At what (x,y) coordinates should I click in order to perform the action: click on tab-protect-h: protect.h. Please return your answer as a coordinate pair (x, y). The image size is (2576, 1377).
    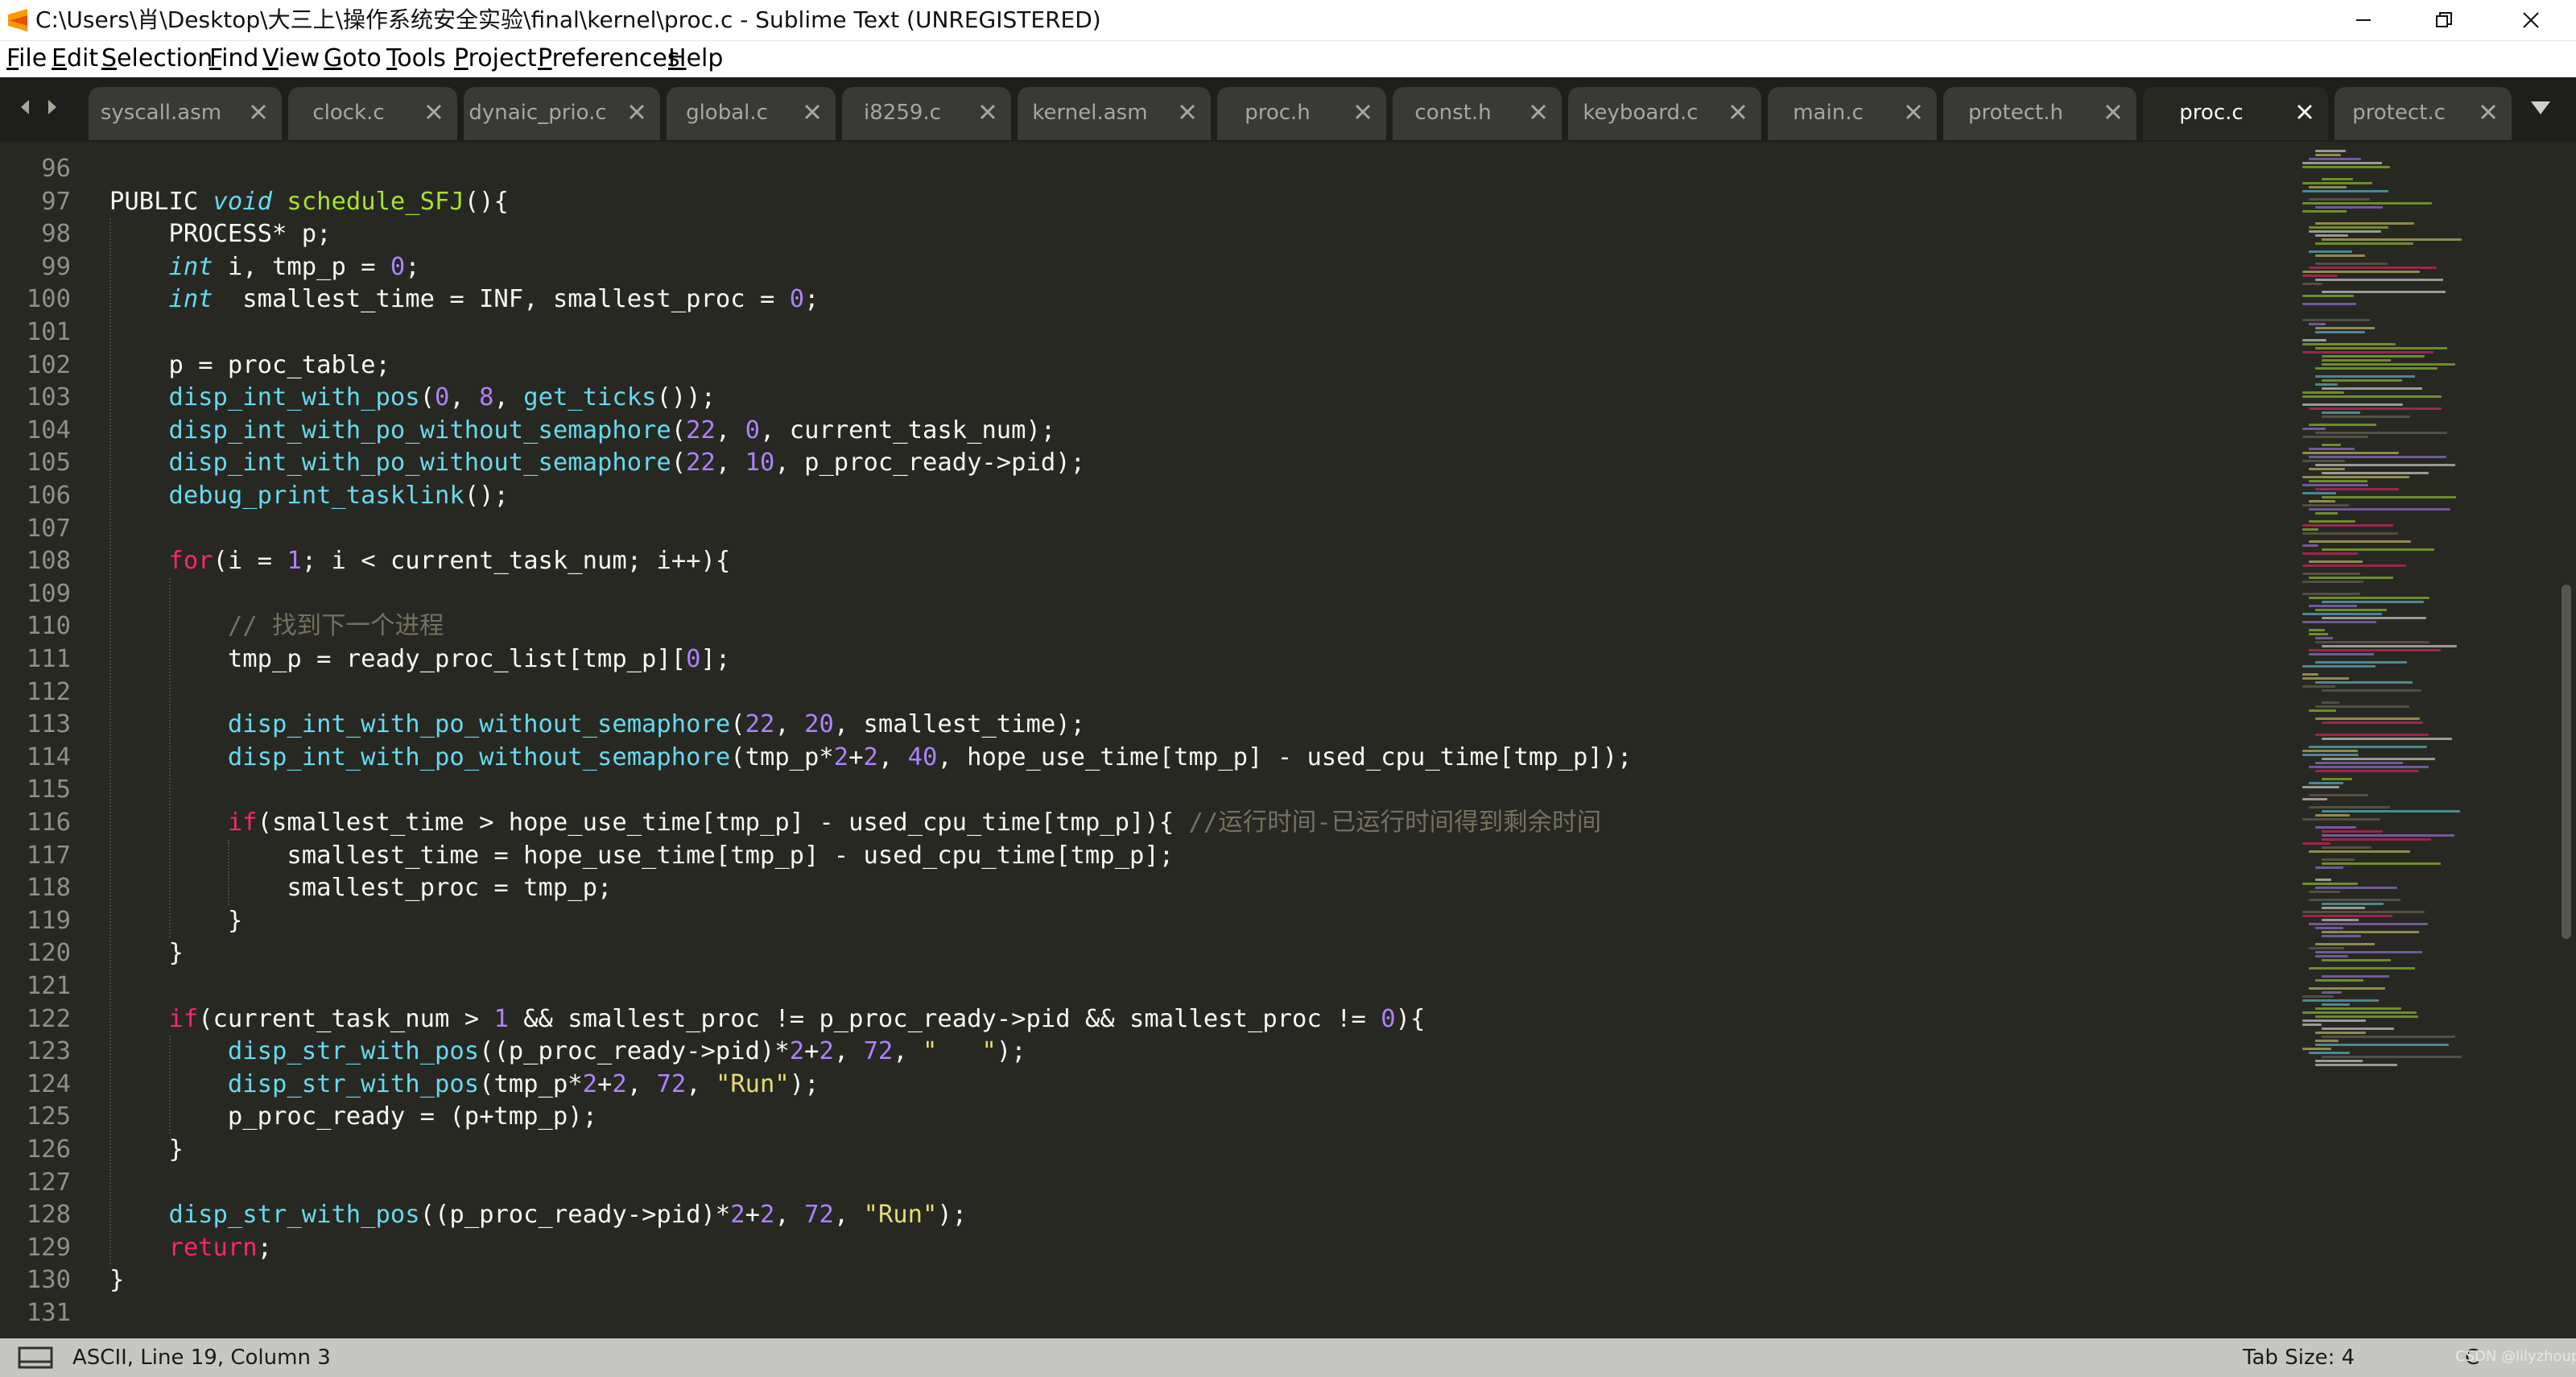
    Looking at the image, I should click on (2039, 113).